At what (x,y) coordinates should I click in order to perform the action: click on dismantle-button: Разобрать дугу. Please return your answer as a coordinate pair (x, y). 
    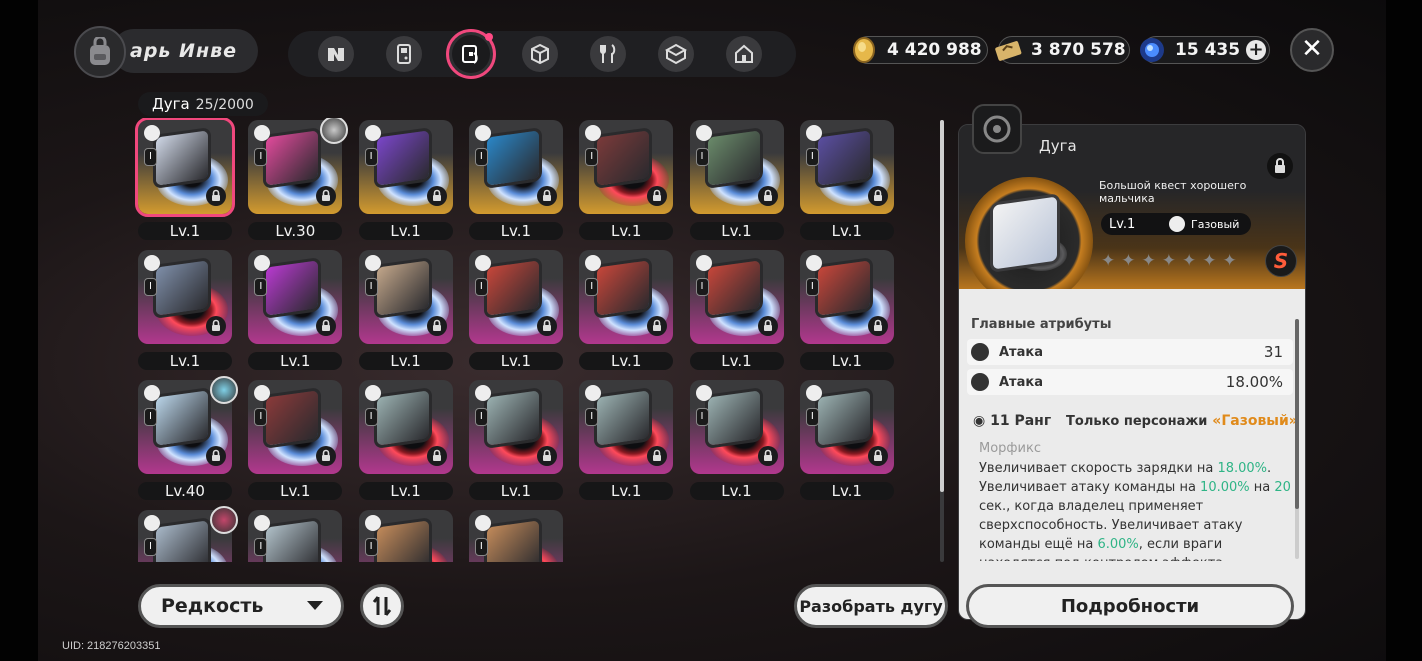
    Looking at the image, I should click on (871, 606).